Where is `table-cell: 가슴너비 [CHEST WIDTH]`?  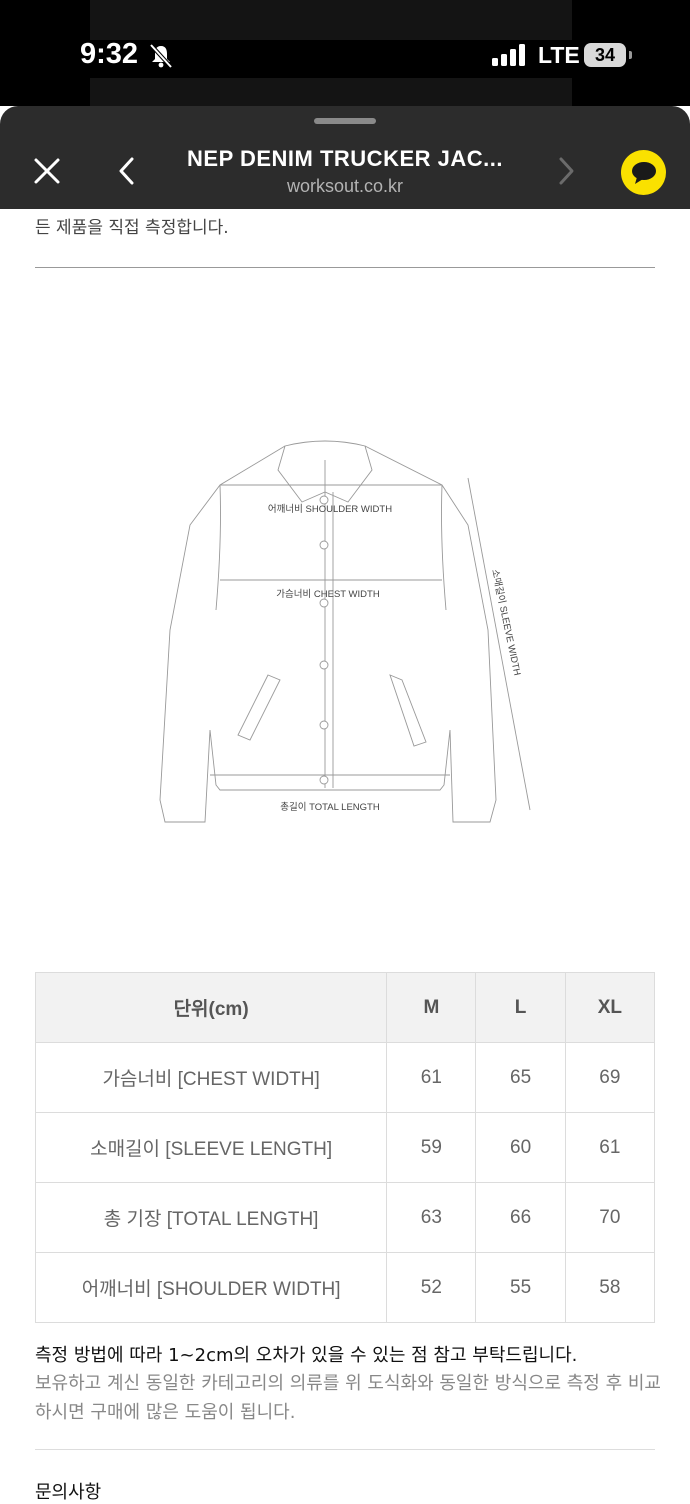 table-cell: 가슴너비 [CHEST WIDTH] is located at coordinates (211, 1077).